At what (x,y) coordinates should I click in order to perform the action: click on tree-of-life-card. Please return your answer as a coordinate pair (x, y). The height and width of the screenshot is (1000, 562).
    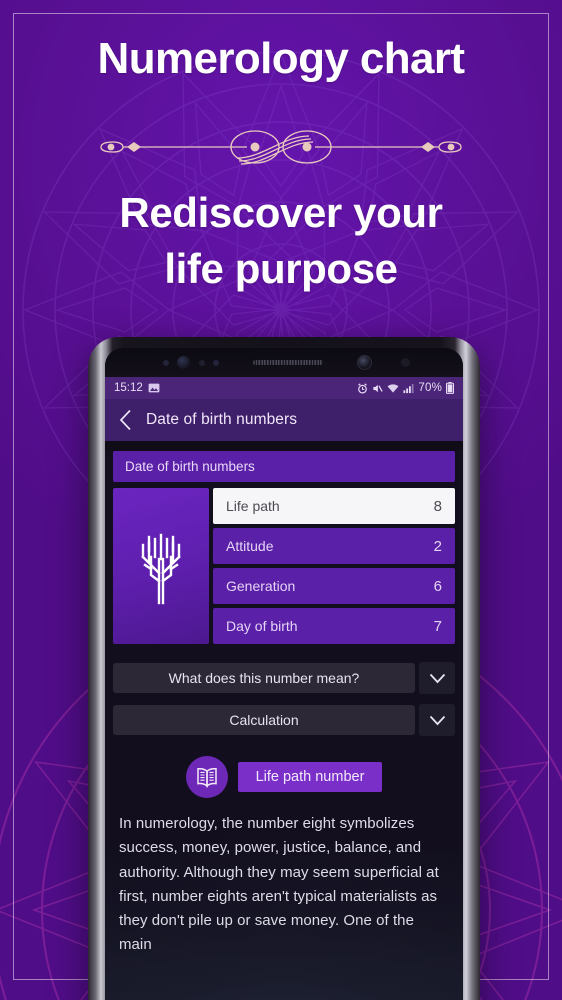
    Looking at the image, I should click on (161, 566).